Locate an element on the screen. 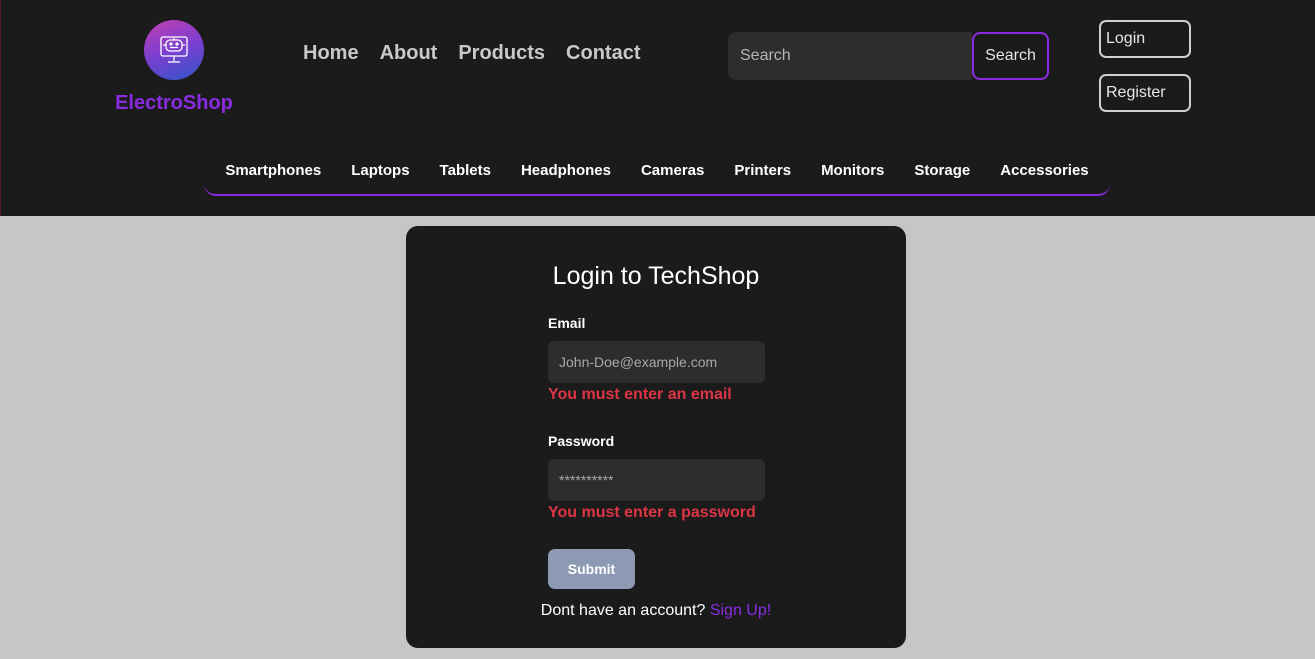  login-title: Login to TechShop is located at coordinates (656, 276).